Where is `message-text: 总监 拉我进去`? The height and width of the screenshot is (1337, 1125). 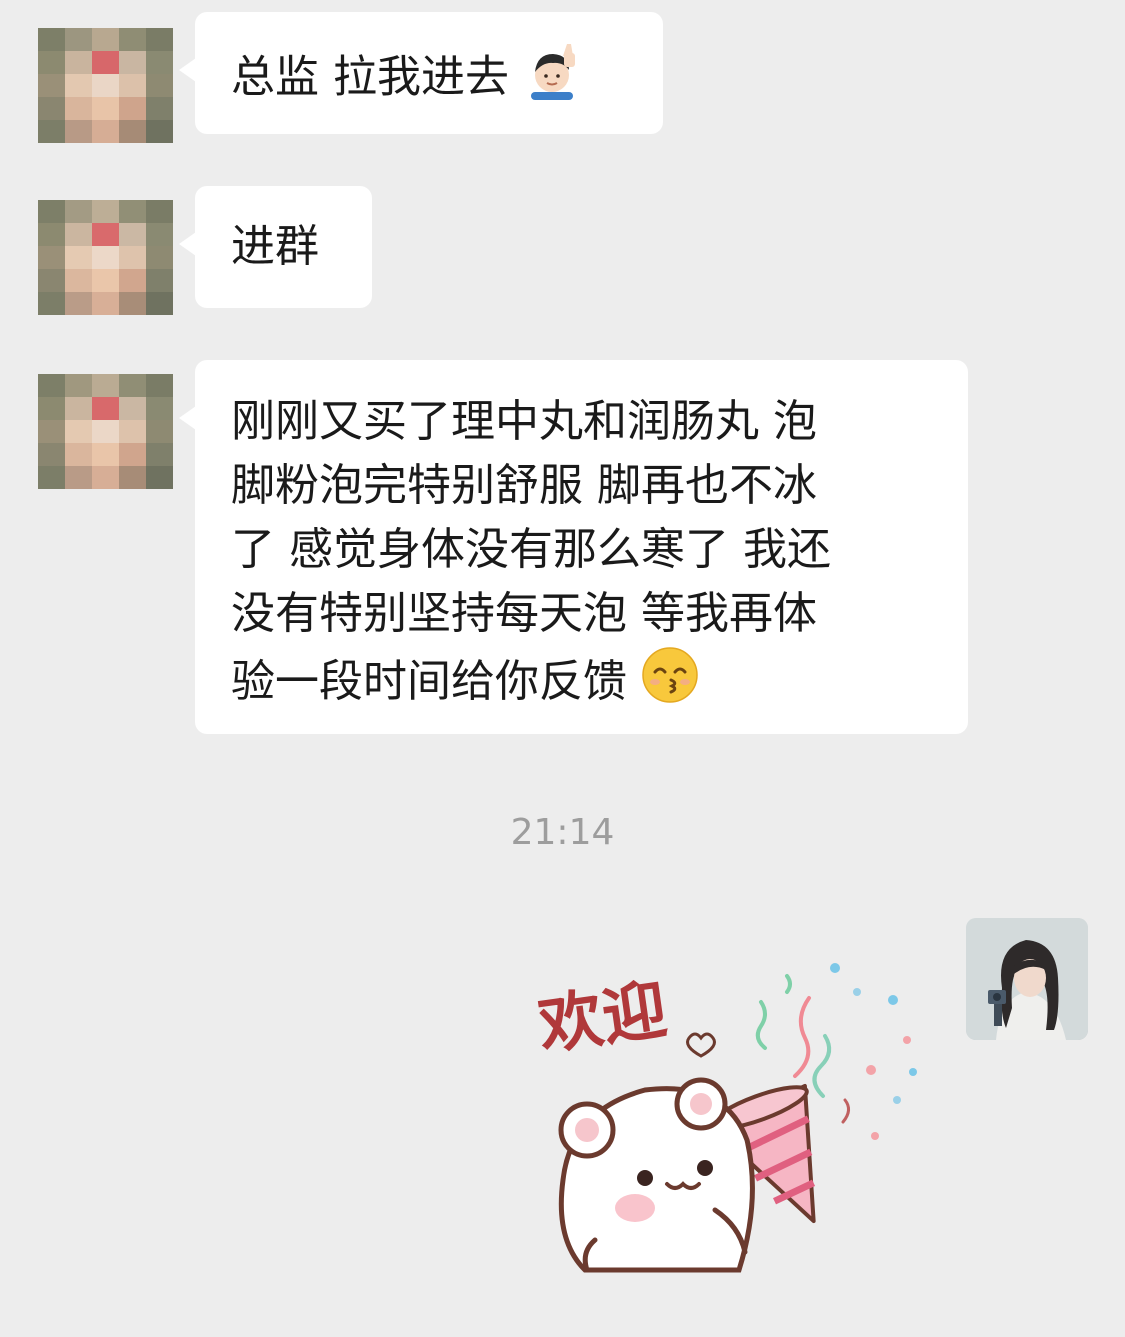
message-text: 总监 拉我进去 is located at coordinates (370, 77).